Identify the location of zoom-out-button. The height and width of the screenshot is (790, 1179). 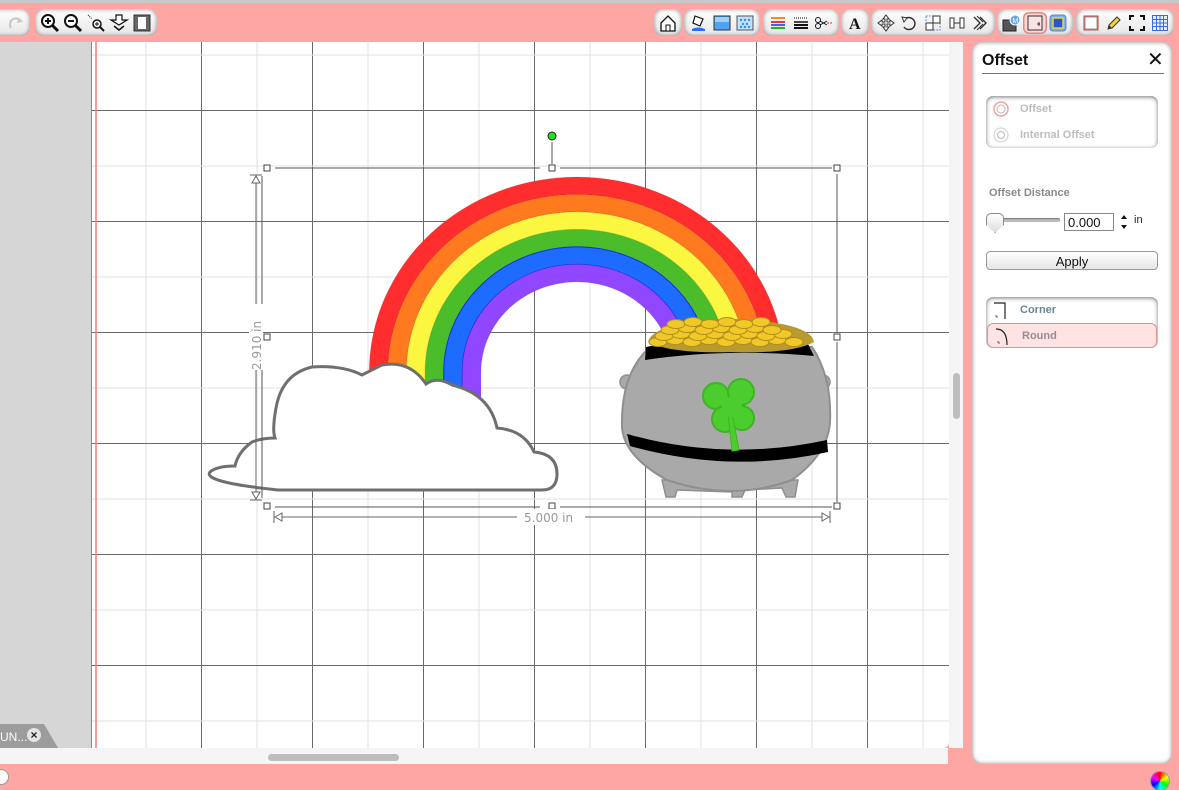
(72, 23).